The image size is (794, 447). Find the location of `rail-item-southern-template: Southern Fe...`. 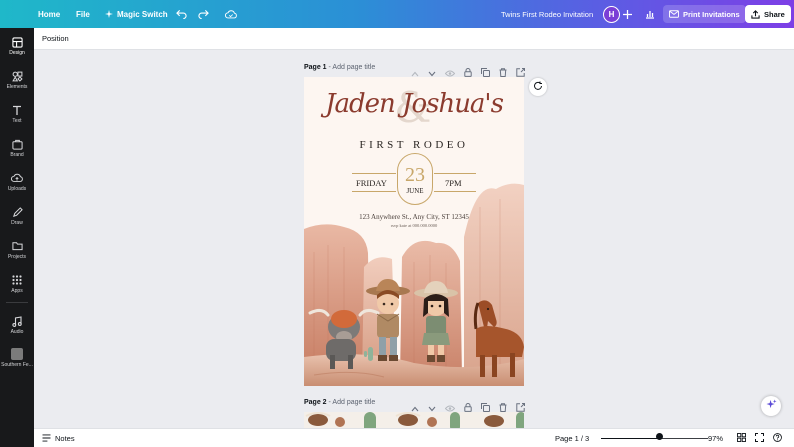

rail-item-southern-template: Southern Fe... is located at coordinates (17, 358).